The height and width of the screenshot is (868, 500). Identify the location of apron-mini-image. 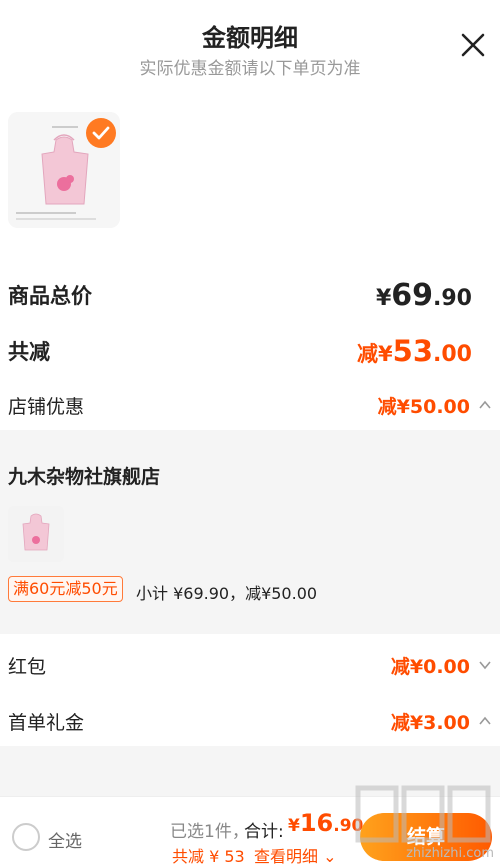
(36, 534).